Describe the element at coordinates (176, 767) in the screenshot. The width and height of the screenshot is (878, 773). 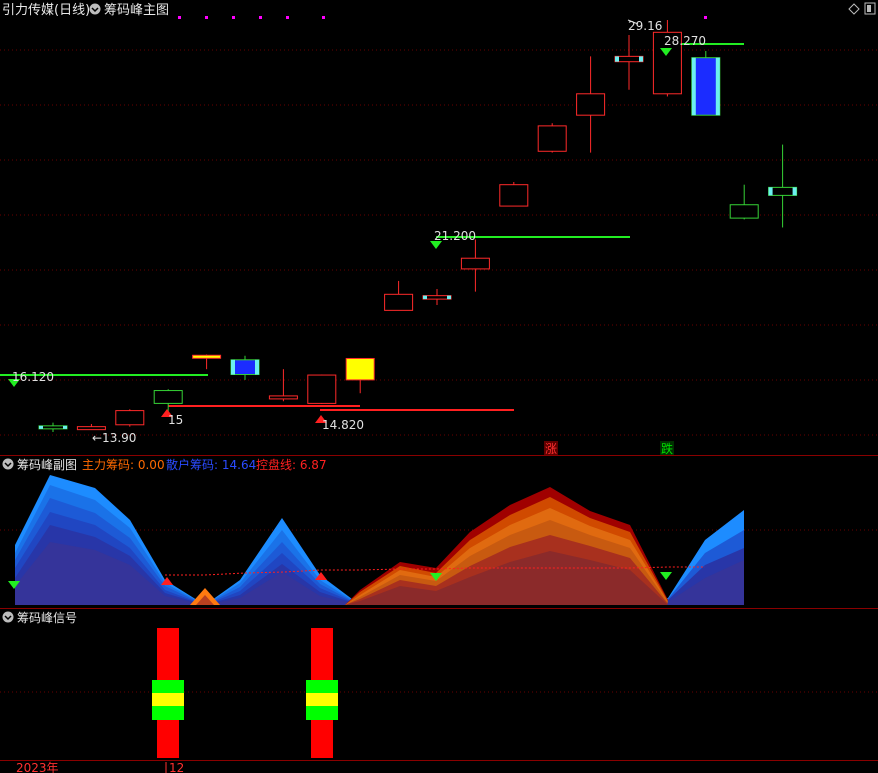
I see `xaxis-month-label: 12` at that location.